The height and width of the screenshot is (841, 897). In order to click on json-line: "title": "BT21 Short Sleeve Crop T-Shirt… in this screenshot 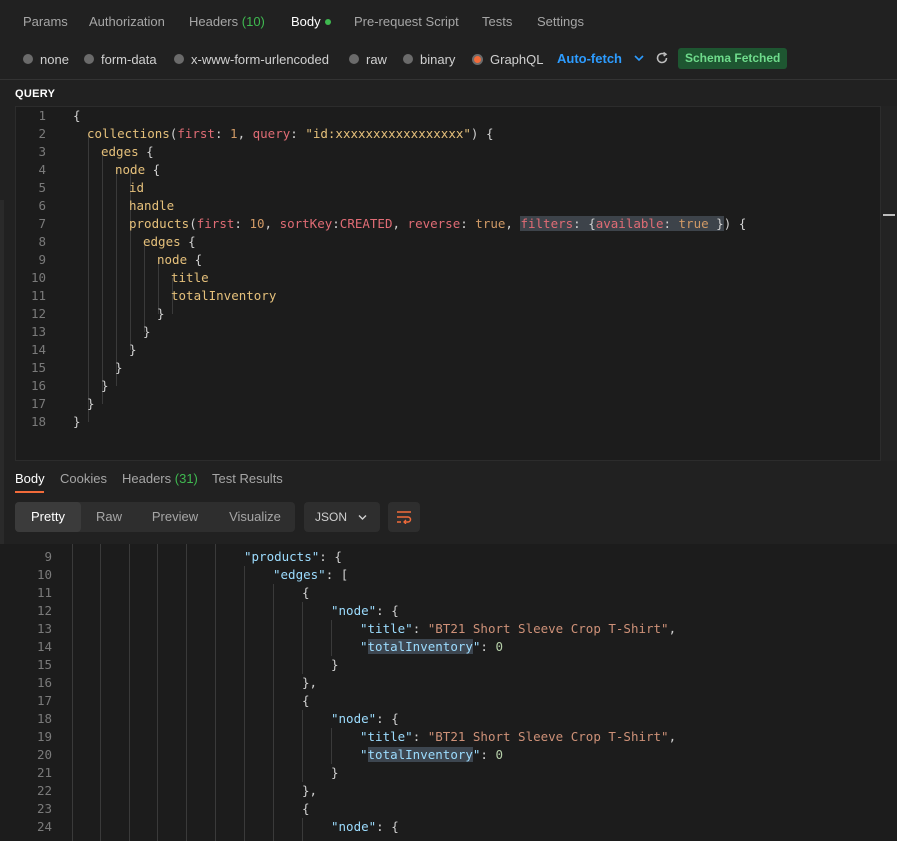, I will do `click(518, 628)`.